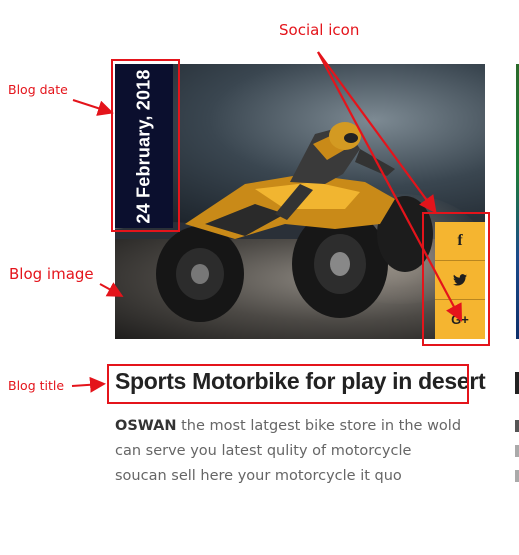 The image size is (519, 555). I want to click on blog-date-arrow, so click(93, 107).